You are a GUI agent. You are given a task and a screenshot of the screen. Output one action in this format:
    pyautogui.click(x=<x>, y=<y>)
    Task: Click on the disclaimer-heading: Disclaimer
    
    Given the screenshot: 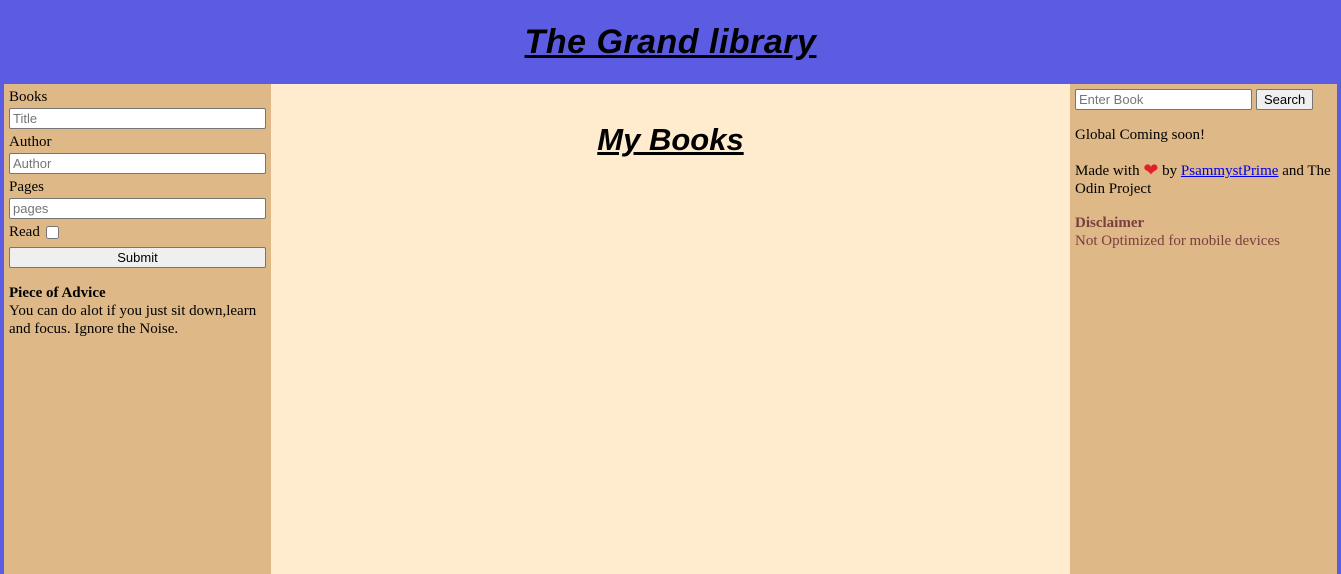 What is the action you would take?
    pyautogui.click(x=1110, y=223)
    